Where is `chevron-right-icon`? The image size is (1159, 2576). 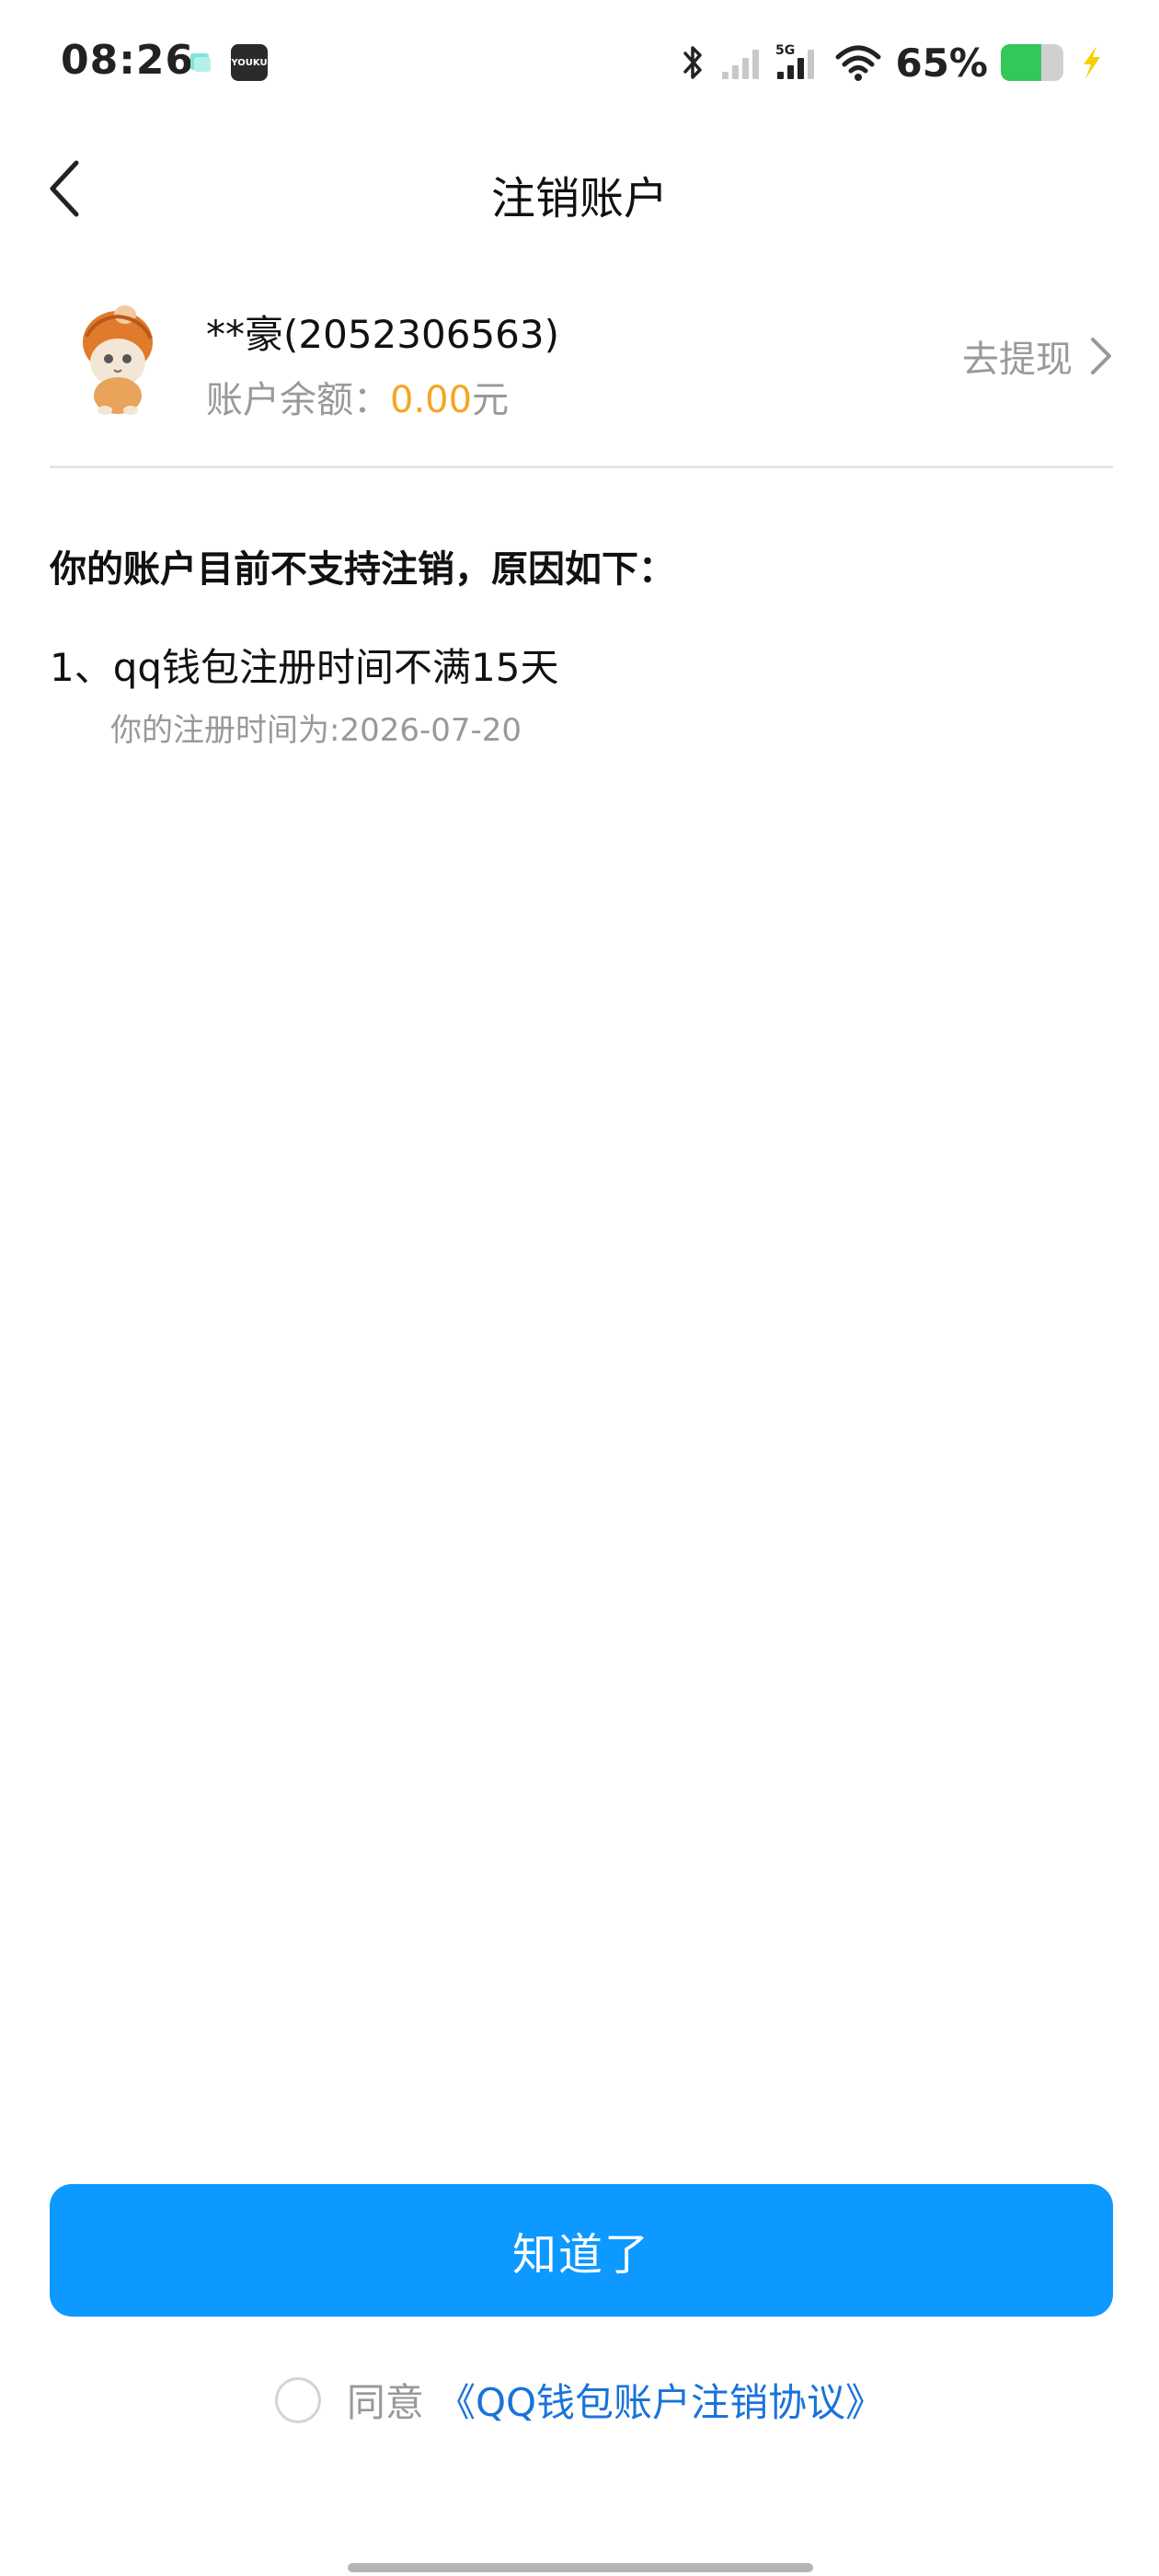
chevron-right-icon is located at coordinates (1101, 356).